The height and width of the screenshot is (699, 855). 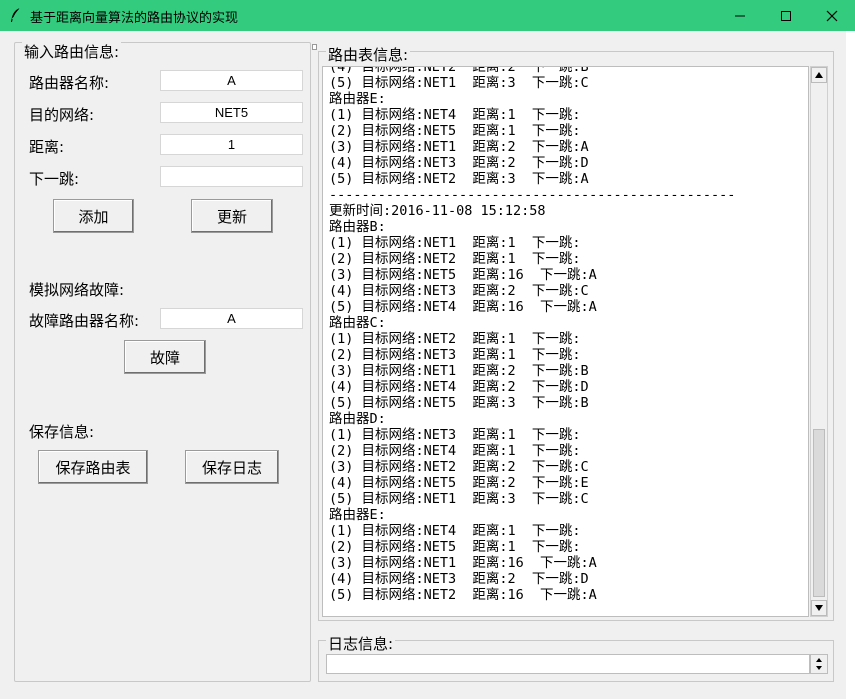 I want to click on route-line: 路由器B:, so click(x=357, y=227).